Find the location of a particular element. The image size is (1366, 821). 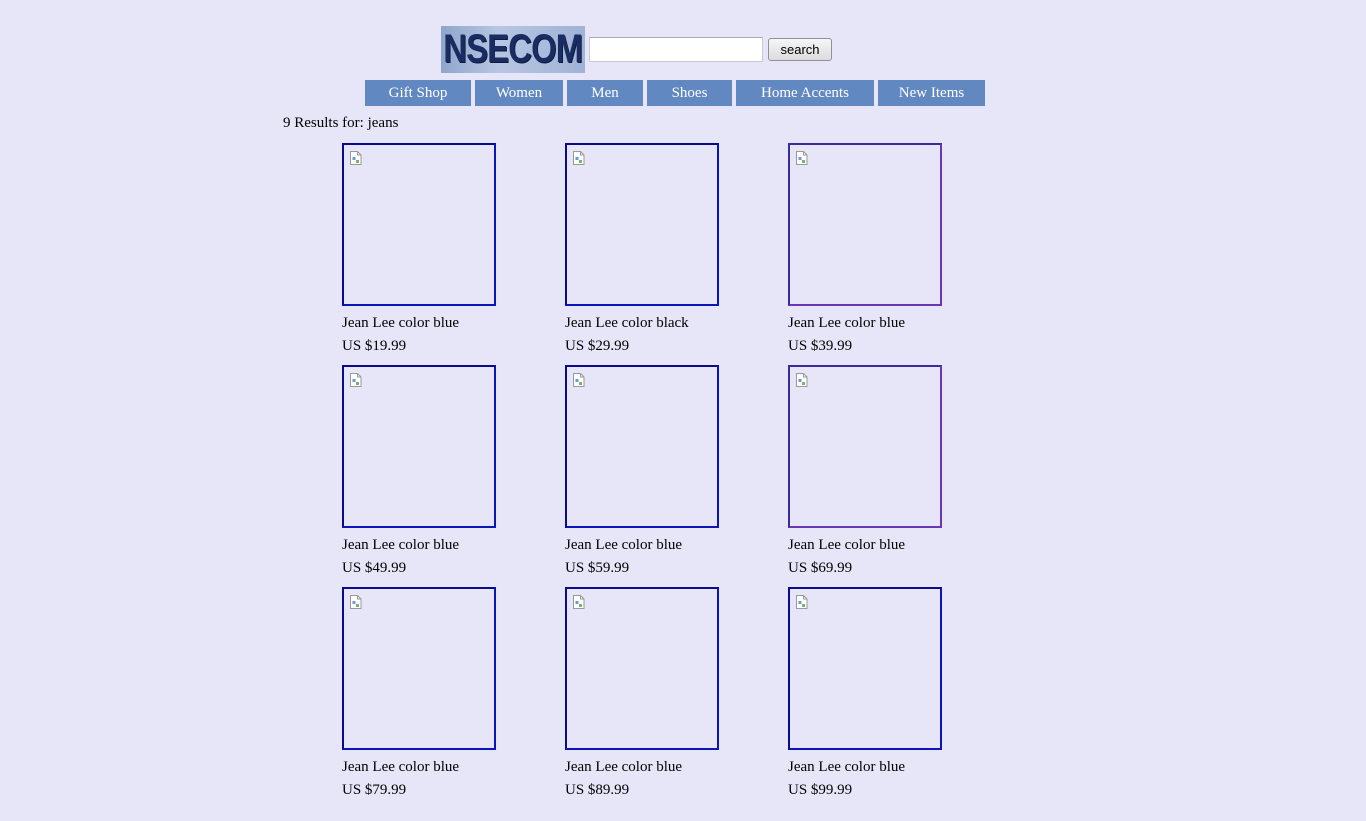

product-card: Jean Lee color blue US $69.99 is located at coordinates (868, 471).